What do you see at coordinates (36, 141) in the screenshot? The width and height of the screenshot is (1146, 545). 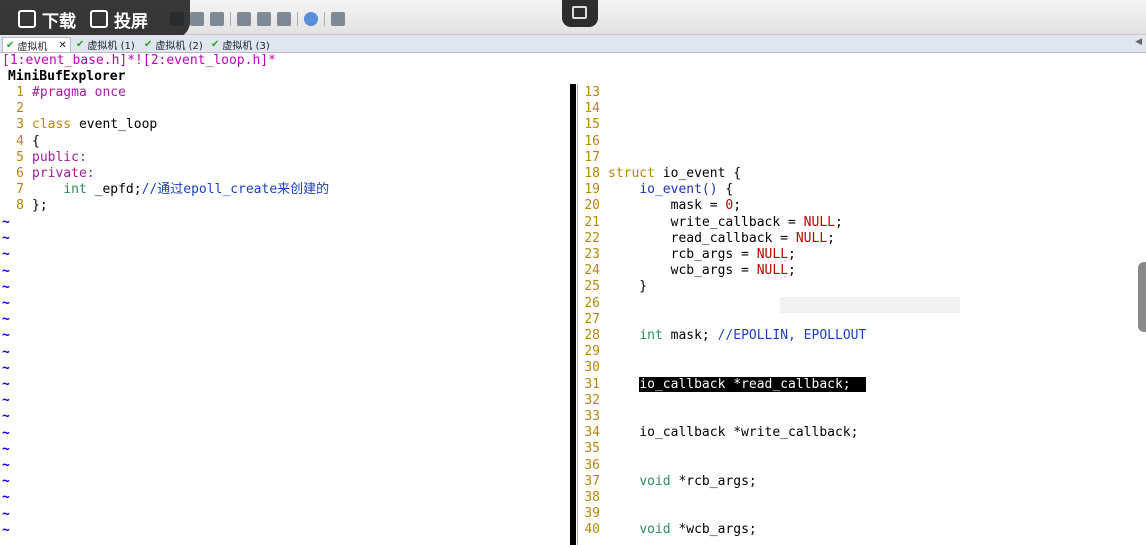 I see `code-text: {` at bounding box center [36, 141].